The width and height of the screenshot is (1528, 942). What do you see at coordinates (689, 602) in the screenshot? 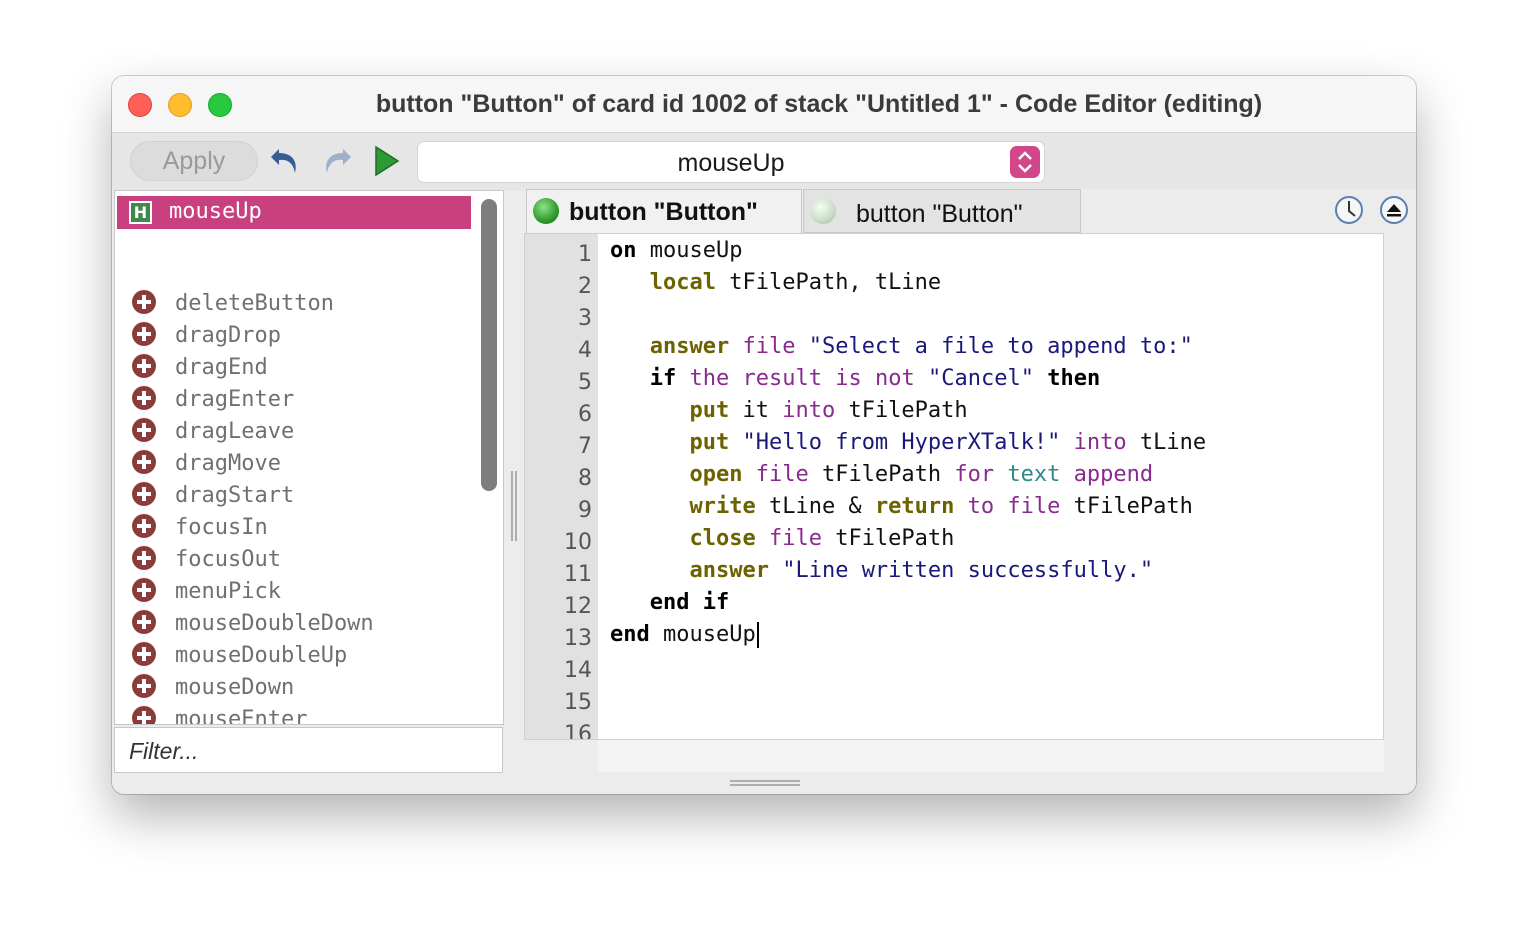
I see `code-line: end if` at bounding box center [689, 602].